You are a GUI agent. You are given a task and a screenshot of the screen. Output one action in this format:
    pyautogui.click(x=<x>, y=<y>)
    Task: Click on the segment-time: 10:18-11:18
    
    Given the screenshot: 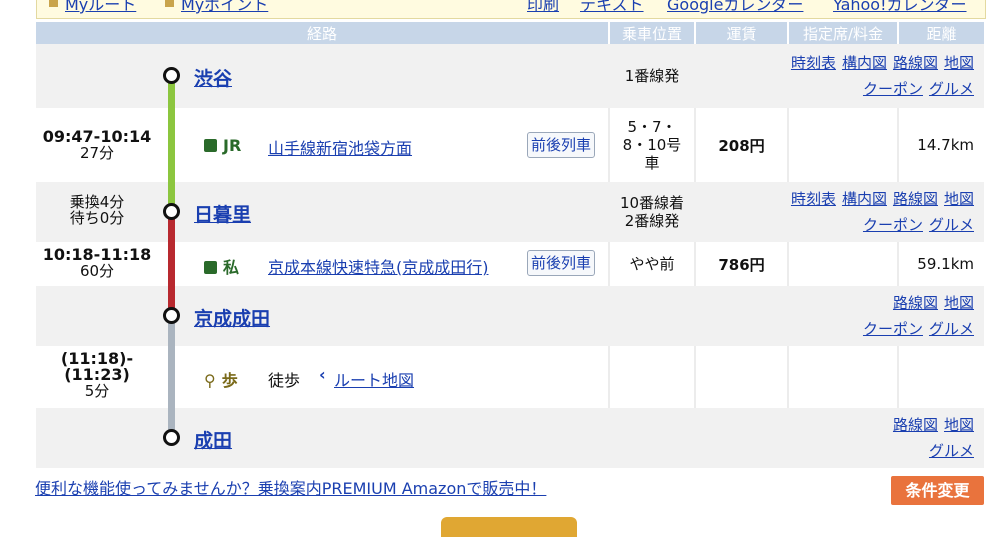 What is the action you would take?
    pyautogui.click(x=97, y=254)
    